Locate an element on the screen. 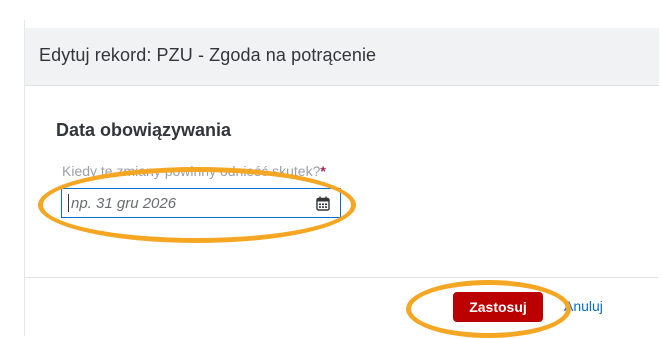 This screenshot has width=662, height=339. effective-date-label: Kiedy te zmiany powinny odnieść skutek?* is located at coordinates (194, 171).